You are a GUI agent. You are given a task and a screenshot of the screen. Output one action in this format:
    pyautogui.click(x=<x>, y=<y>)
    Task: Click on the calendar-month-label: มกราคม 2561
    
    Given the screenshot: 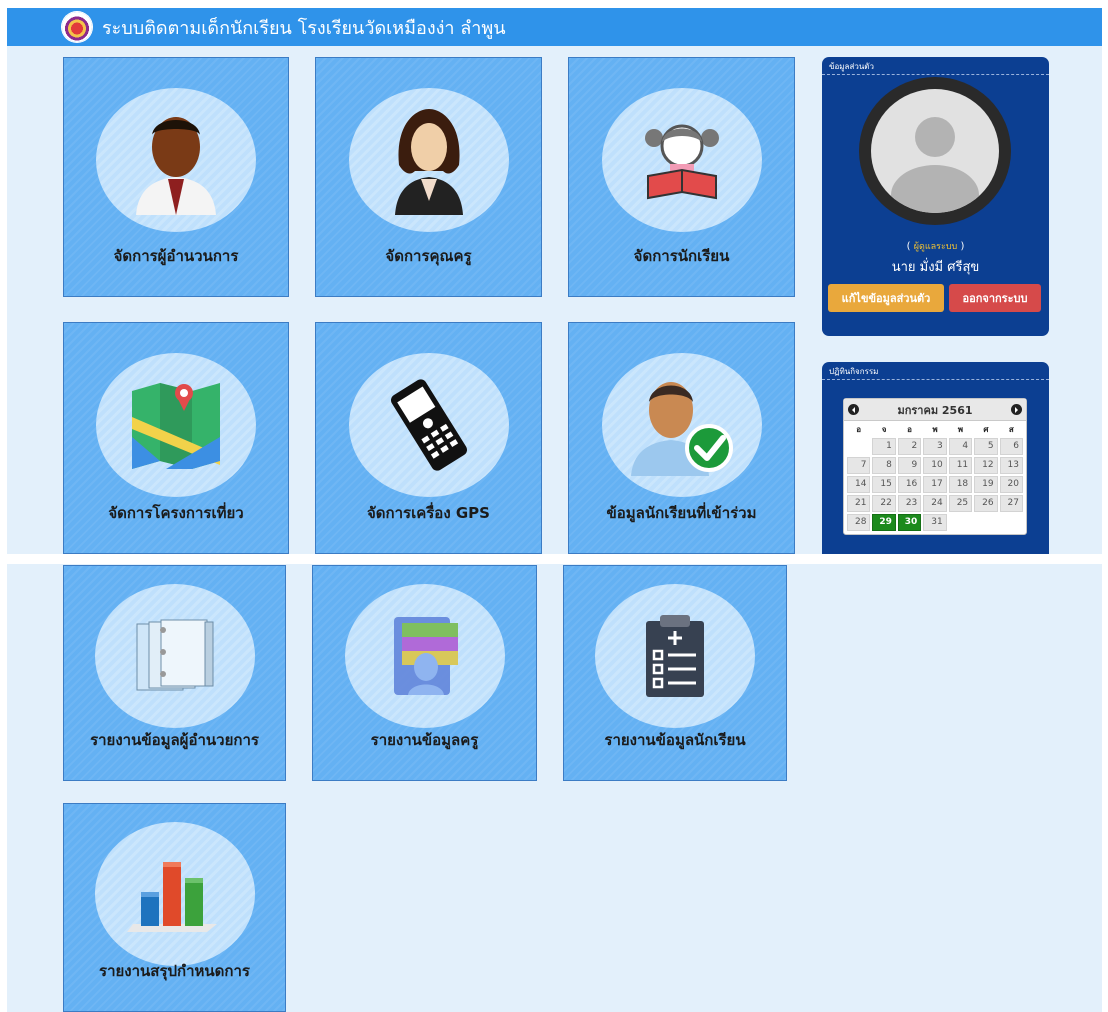 What is the action you would take?
    pyautogui.click(x=935, y=410)
    